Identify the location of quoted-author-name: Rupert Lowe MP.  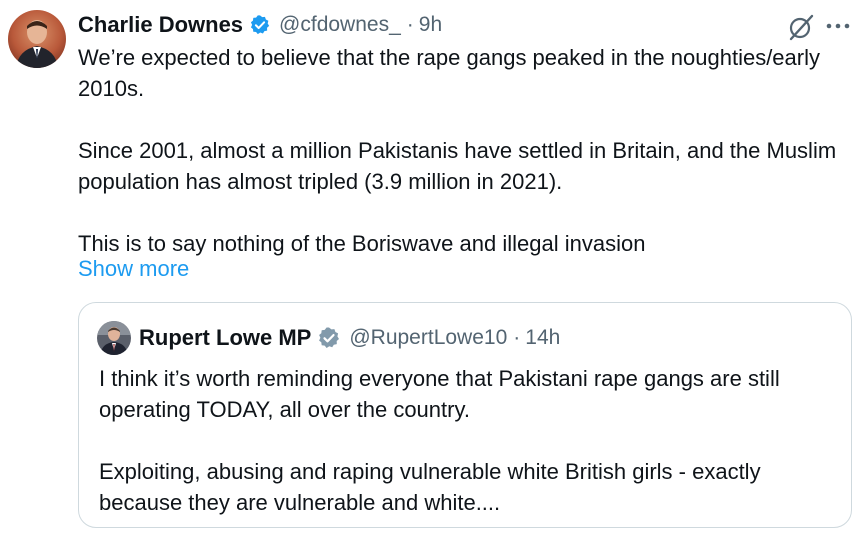
(225, 338).